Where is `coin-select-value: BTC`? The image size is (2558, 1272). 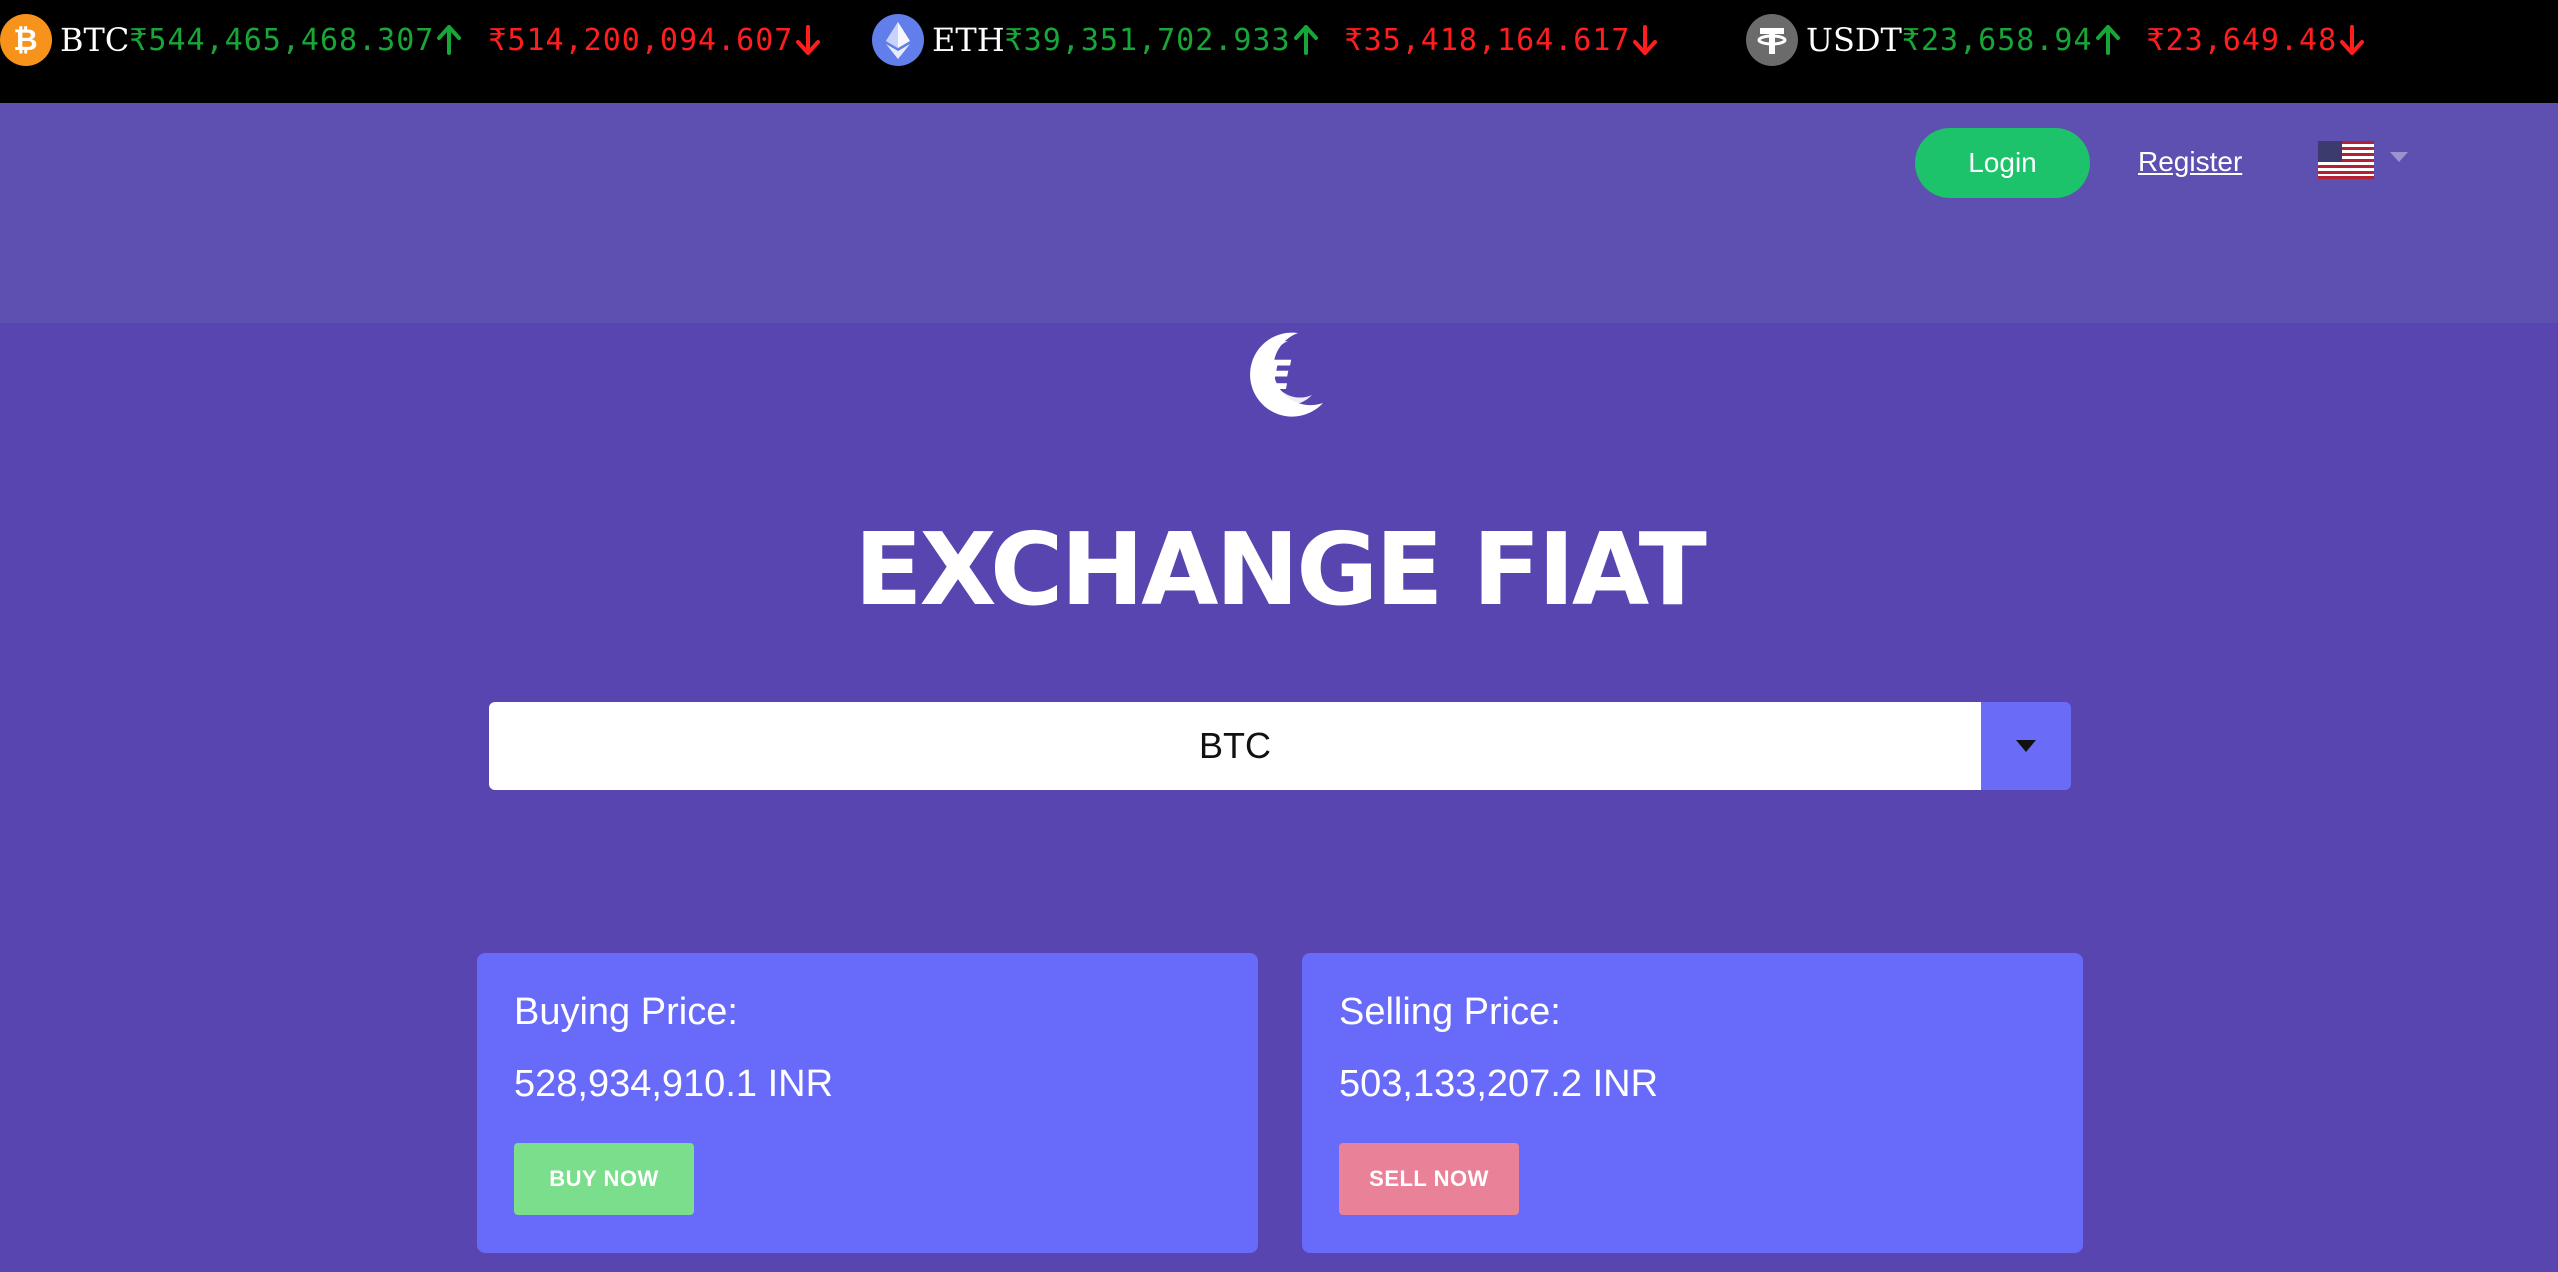 coin-select-value: BTC is located at coordinates (1235, 746).